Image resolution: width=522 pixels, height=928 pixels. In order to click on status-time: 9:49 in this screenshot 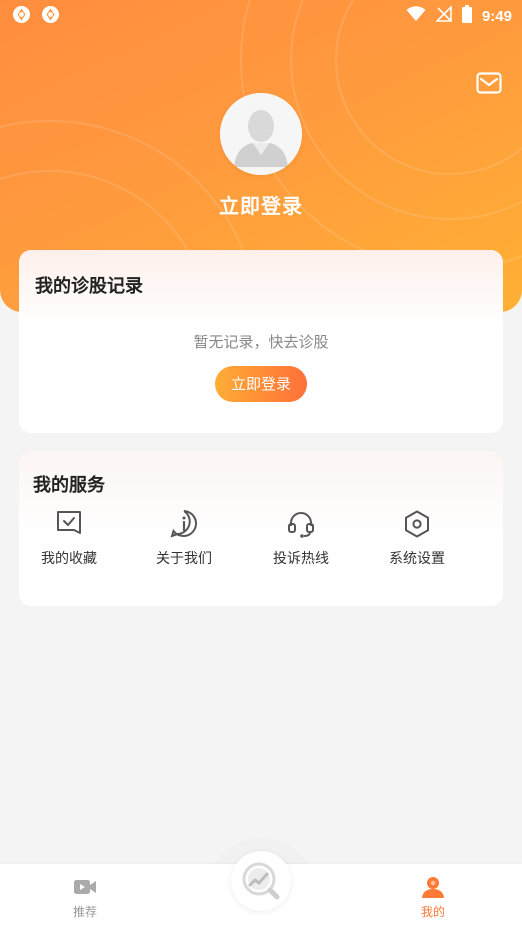, I will do `click(496, 16)`.